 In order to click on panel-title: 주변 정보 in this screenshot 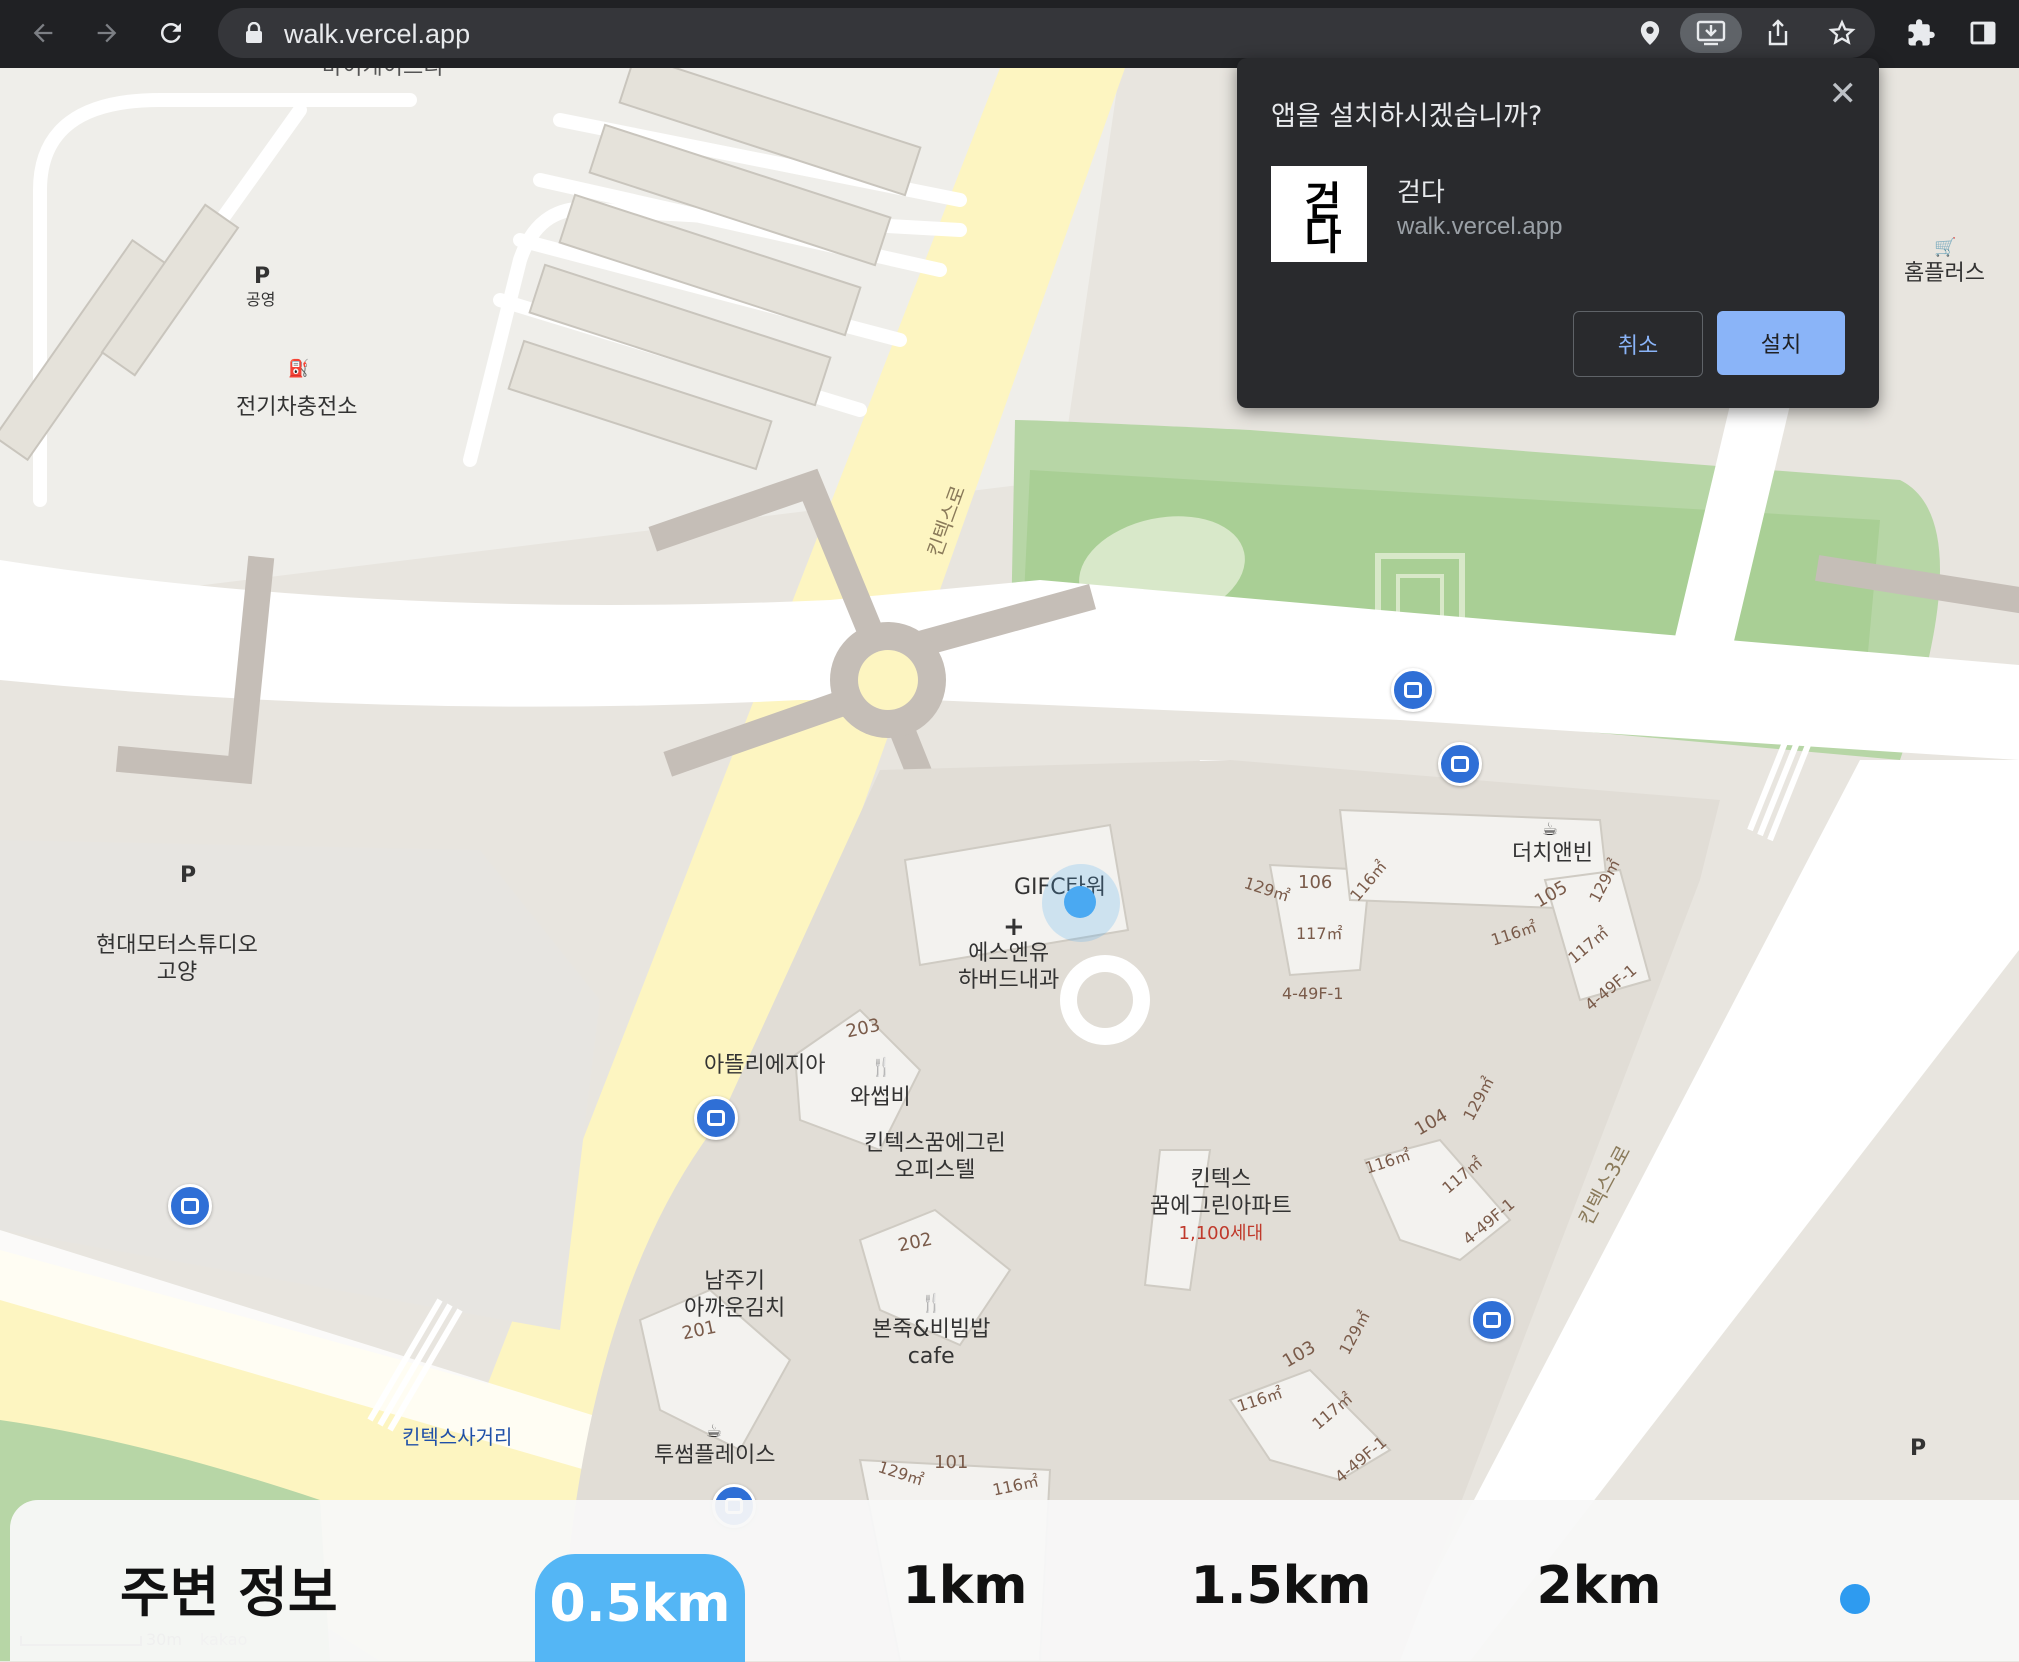, I will do `click(229, 1592)`.